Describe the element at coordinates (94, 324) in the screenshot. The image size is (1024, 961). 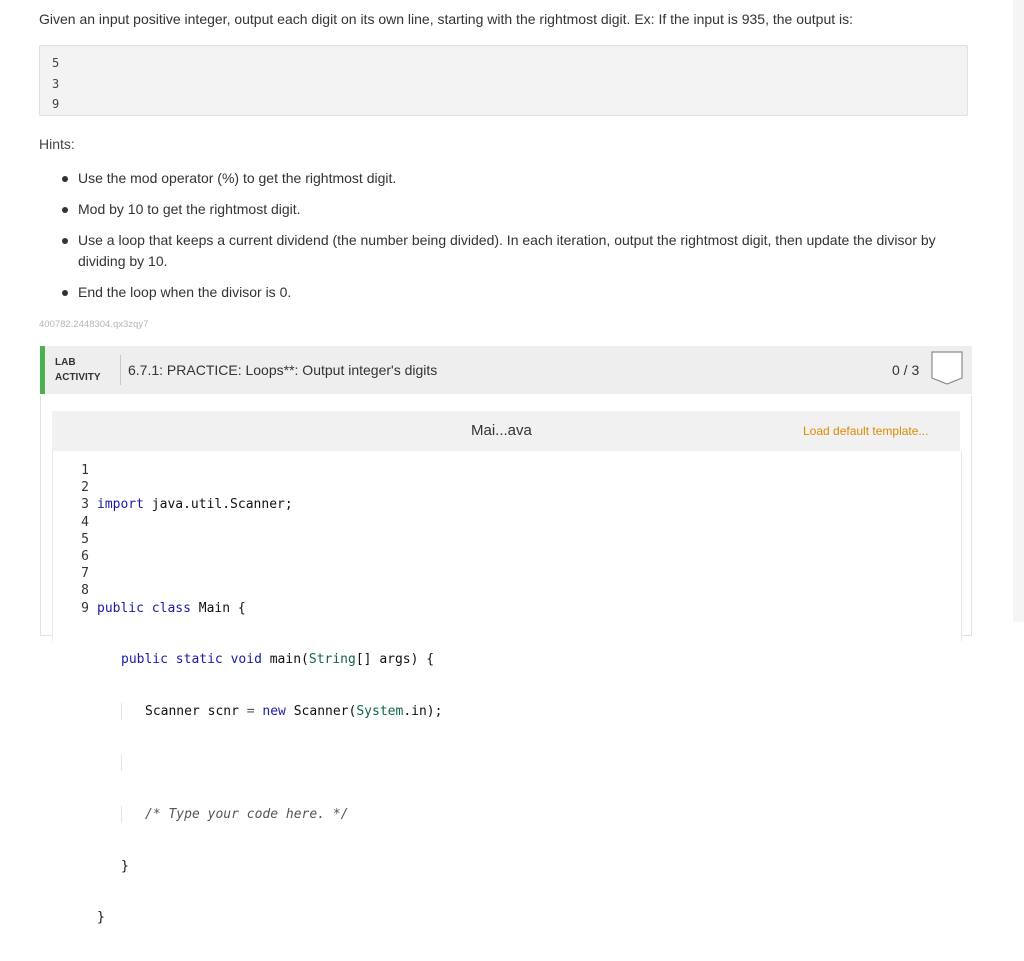
I see `problem-id: 400782.2448304.qx3zqy7` at that location.